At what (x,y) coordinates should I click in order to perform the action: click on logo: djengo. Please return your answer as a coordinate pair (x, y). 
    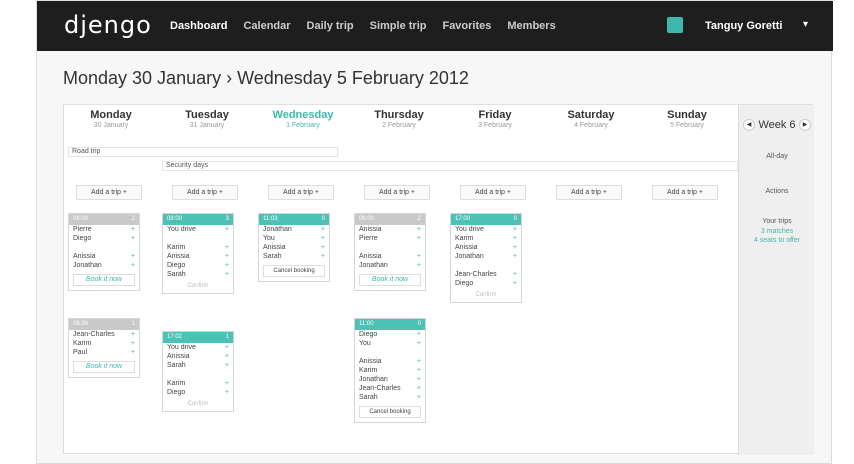
    Looking at the image, I should click on (108, 25).